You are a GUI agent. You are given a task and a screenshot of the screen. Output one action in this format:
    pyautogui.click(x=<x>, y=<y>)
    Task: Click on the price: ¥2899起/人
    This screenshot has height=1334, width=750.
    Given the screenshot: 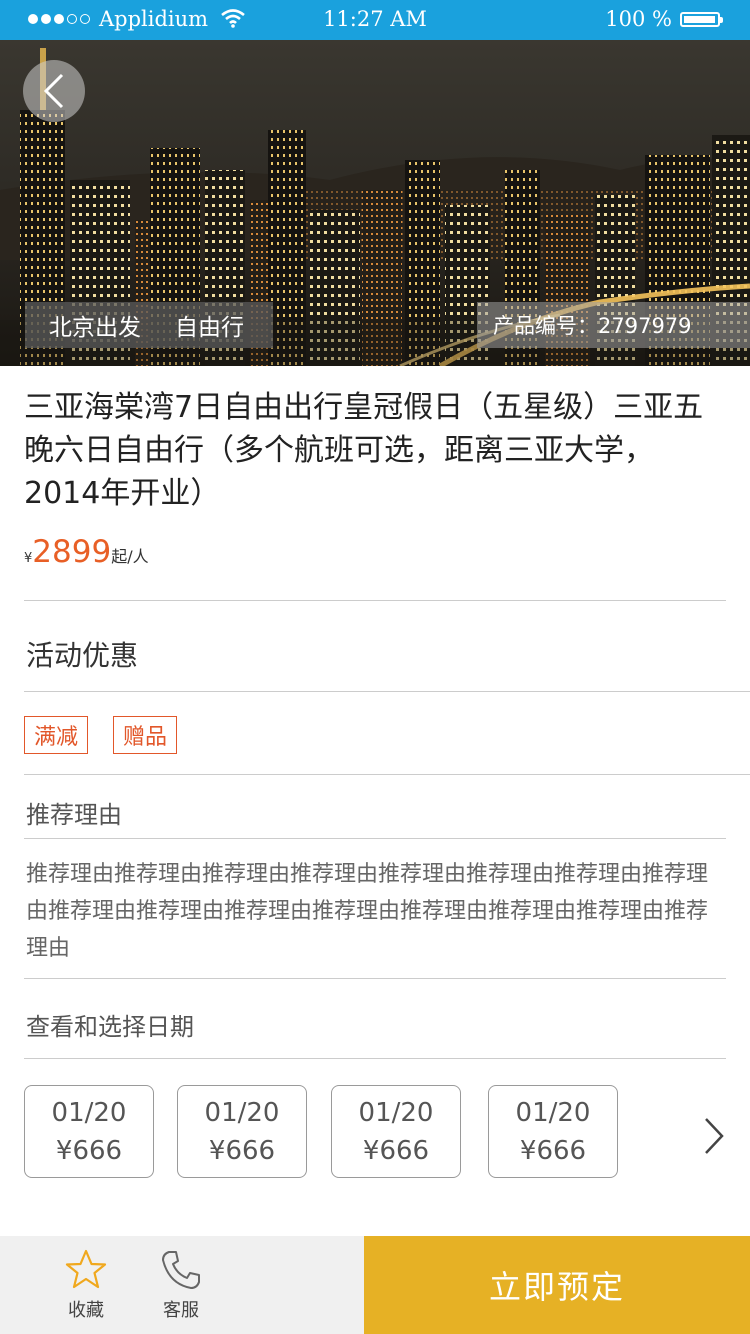 What is the action you would take?
    pyautogui.click(x=86, y=552)
    